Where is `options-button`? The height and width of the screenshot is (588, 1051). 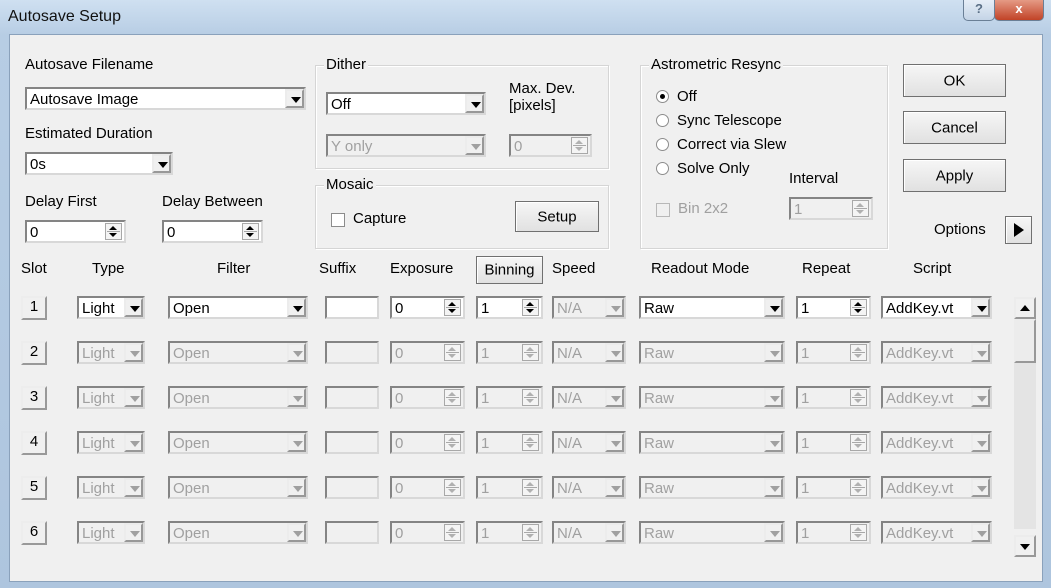 options-button is located at coordinates (1018, 230).